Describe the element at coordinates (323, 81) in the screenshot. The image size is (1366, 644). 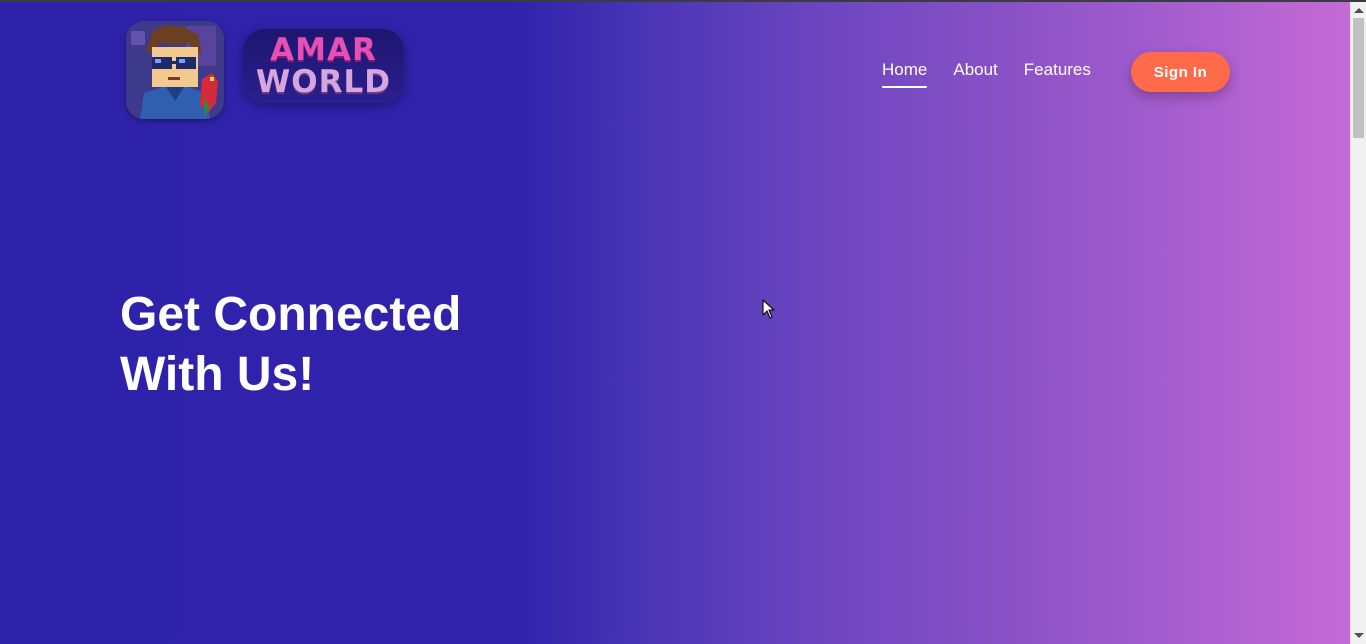
I see `logo-text-world: WORLD` at that location.